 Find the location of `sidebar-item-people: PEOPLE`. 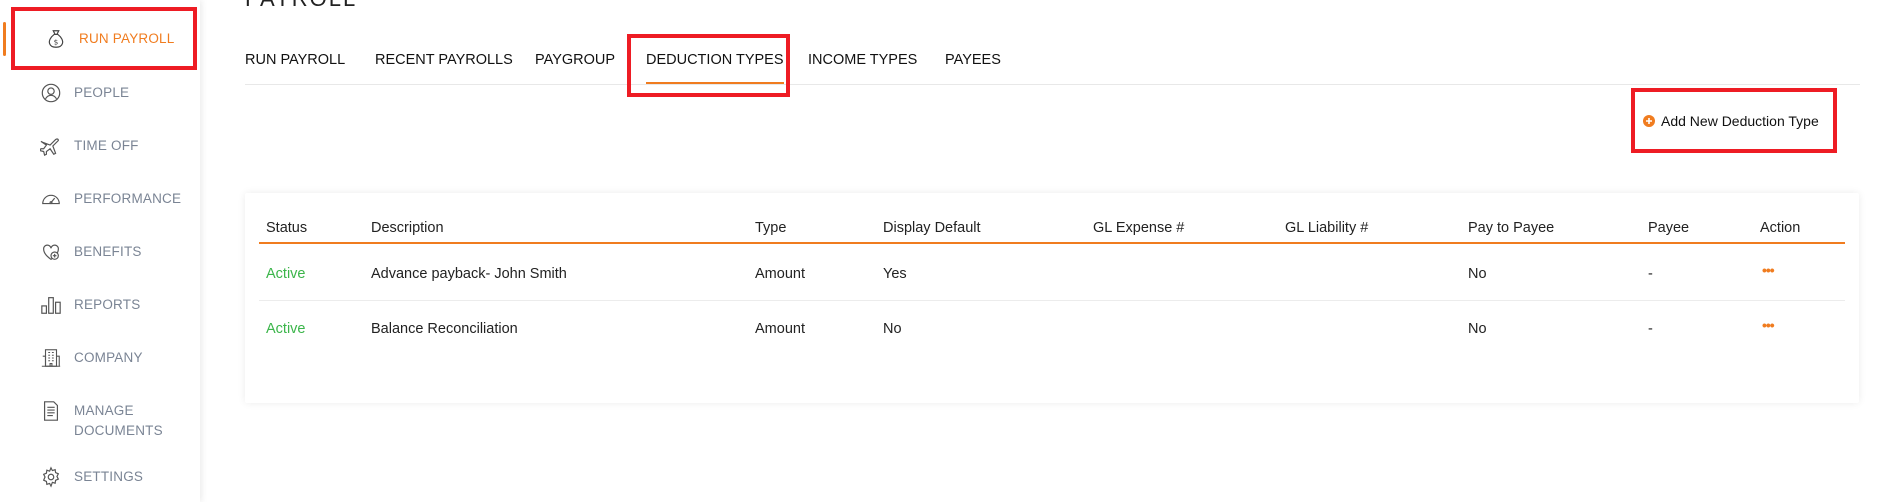

sidebar-item-people: PEOPLE is located at coordinates (84, 93).